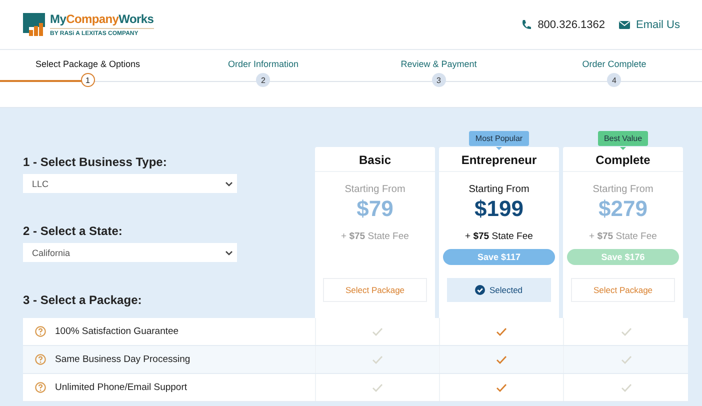 The height and width of the screenshot is (406, 702). I want to click on logo-icon, so click(34, 24).